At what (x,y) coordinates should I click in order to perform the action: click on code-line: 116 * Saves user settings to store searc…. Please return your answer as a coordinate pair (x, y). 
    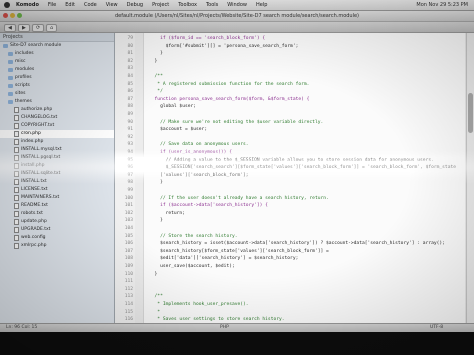
    Looking at the image, I should click on (290, 319).